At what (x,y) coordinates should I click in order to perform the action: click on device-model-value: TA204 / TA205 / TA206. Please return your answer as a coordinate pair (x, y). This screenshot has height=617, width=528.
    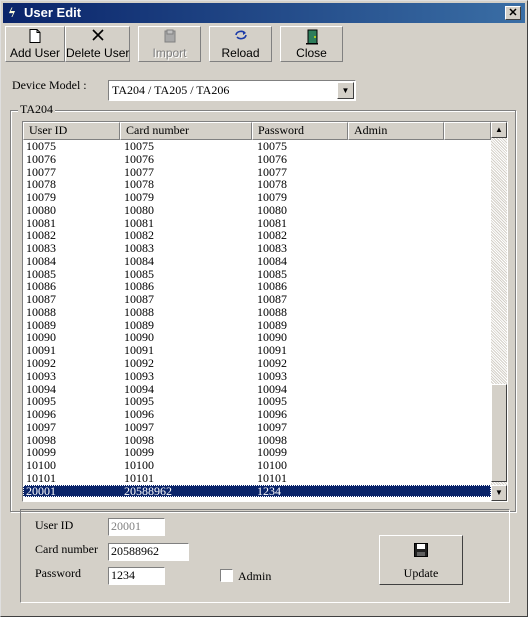
    Looking at the image, I should click on (171, 90).